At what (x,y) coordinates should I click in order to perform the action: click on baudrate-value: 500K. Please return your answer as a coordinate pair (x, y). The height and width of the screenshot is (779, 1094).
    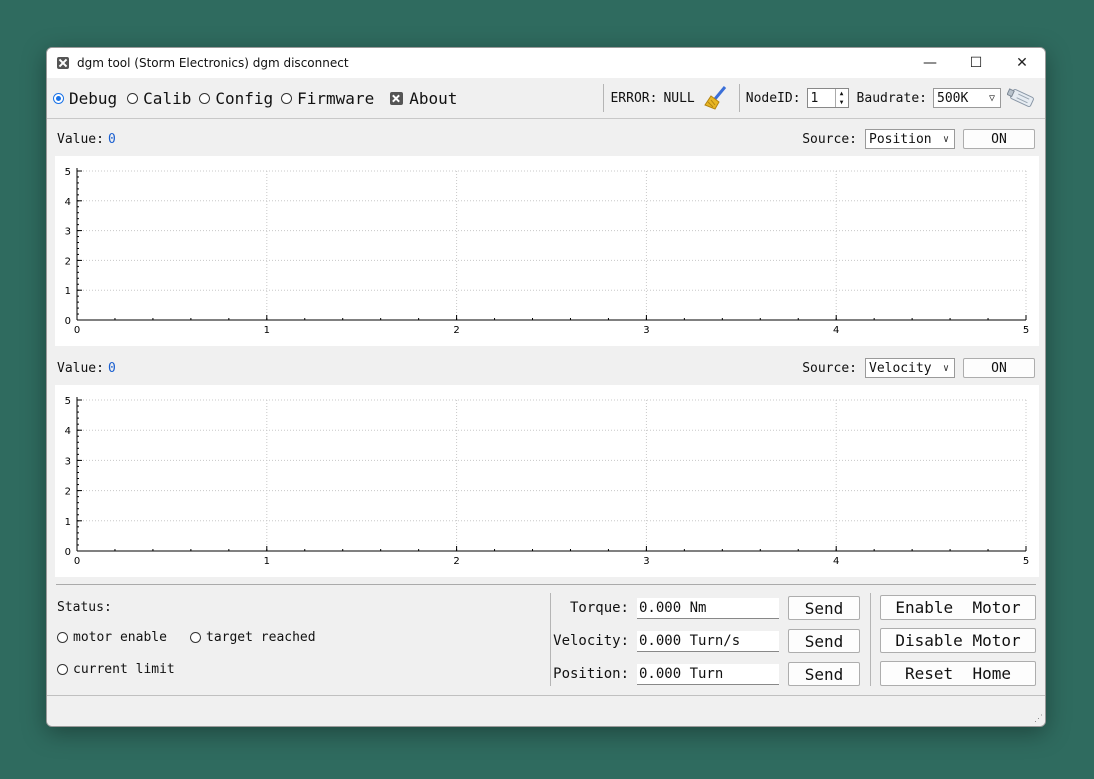
    Looking at the image, I should click on (953, 98).